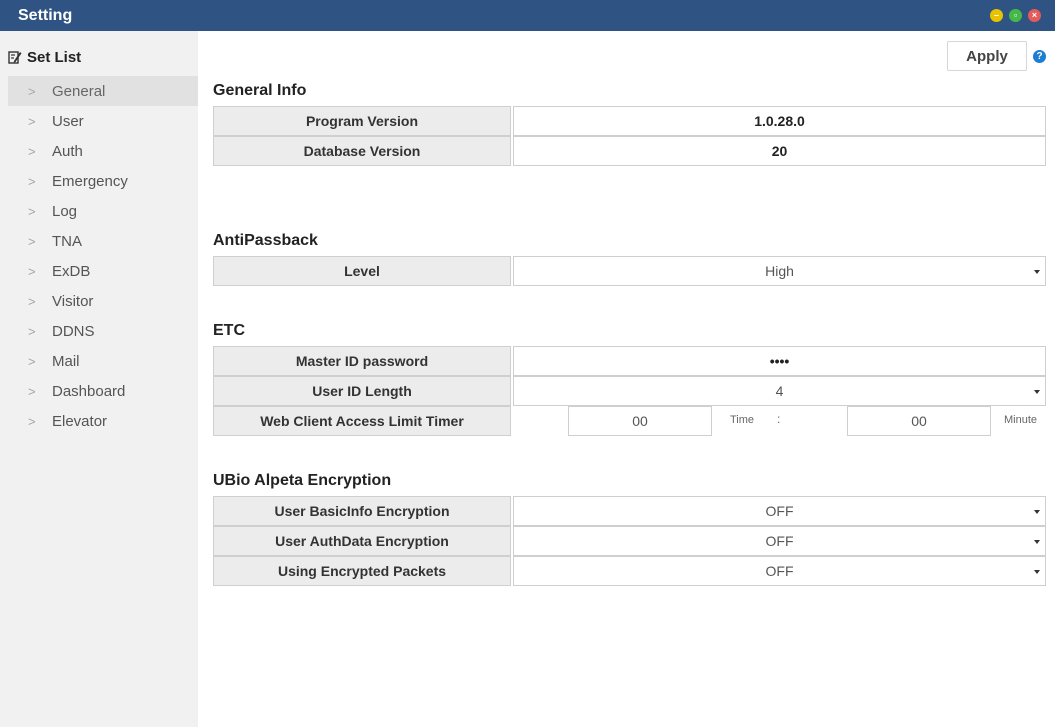 This screenshot has height=727, width=1055. What do you see at coordinates (779, 121) in the screenshot?
I see `program-version-value: 1.0.28.0` at bounding box center [779, 121].